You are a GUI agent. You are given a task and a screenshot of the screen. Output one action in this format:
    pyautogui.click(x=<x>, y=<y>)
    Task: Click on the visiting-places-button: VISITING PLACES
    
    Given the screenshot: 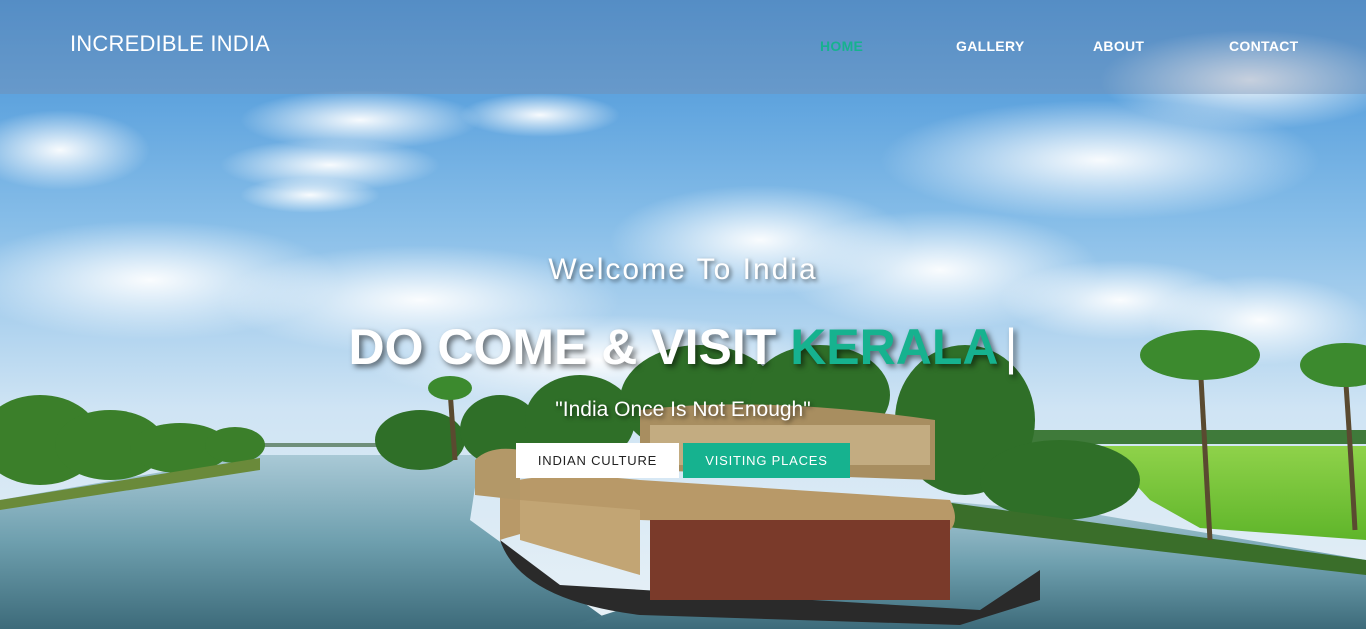 What is the action you would take?
    pyautogui.click(x=766, y=460)
    